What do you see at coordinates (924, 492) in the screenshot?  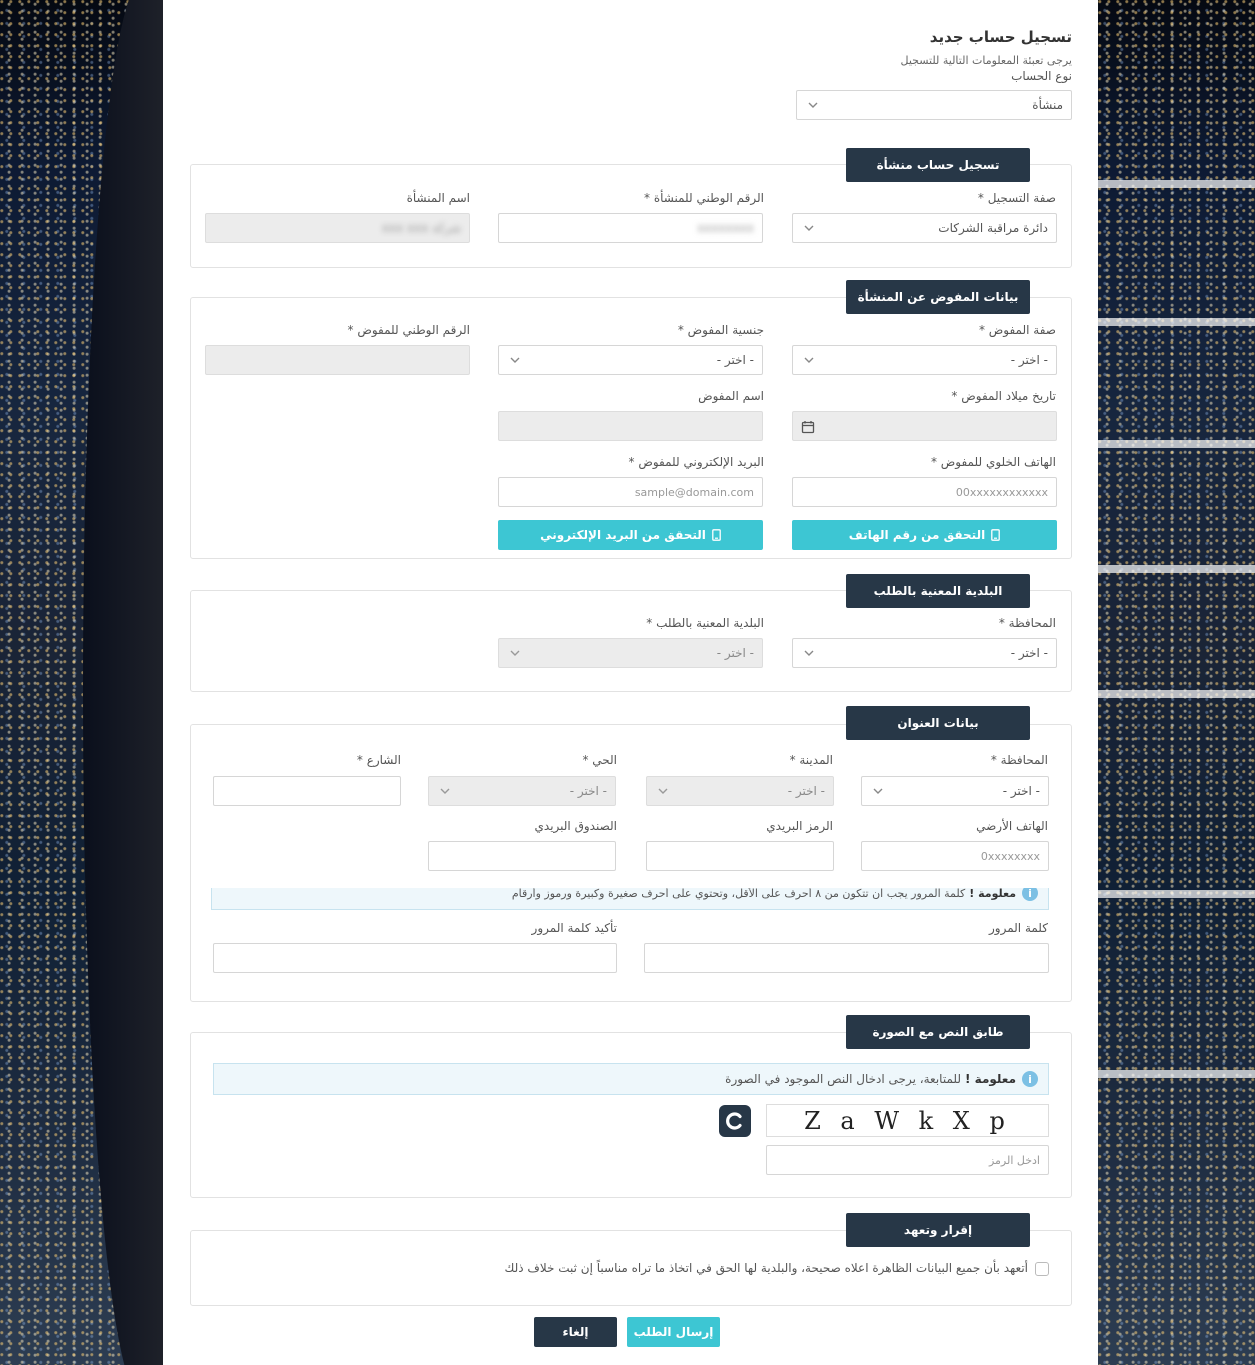 I see `delegate-mobile-input: 00xxxxxxxxxxxx` at bounding box center [924, 492].